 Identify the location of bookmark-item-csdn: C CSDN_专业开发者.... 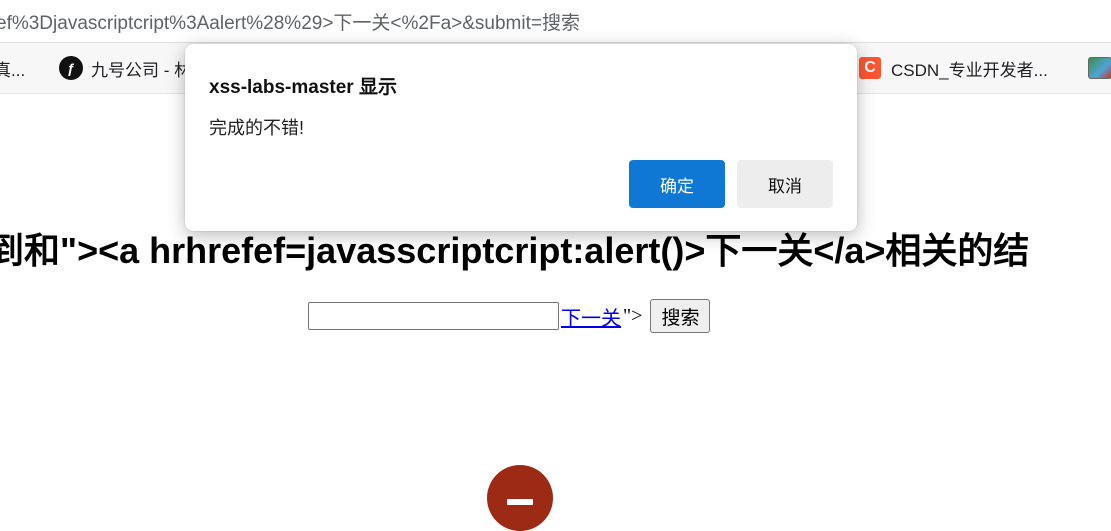
(953, 68).